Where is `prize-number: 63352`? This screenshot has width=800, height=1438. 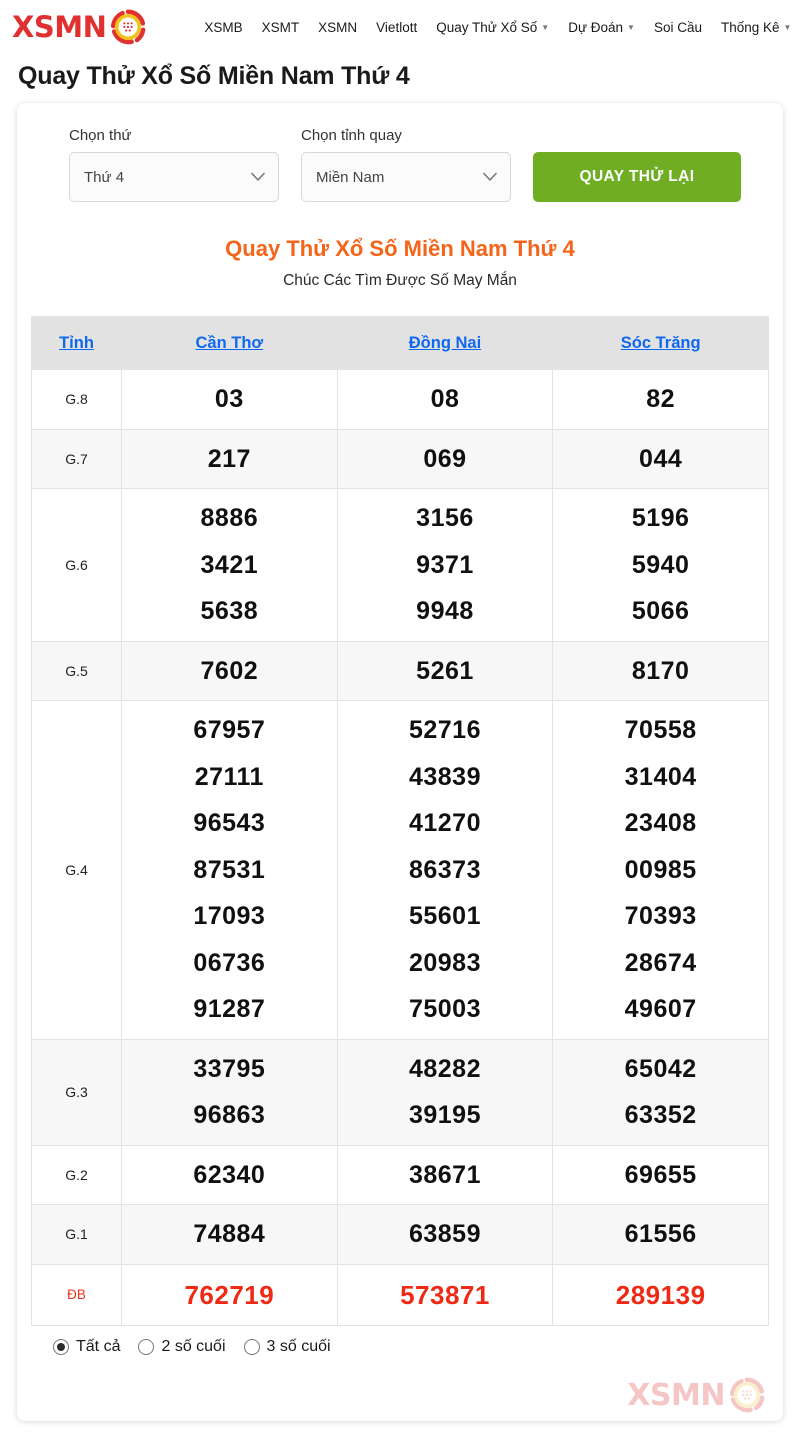
prize-number: 63352 is located at coordinates (660, 1115).